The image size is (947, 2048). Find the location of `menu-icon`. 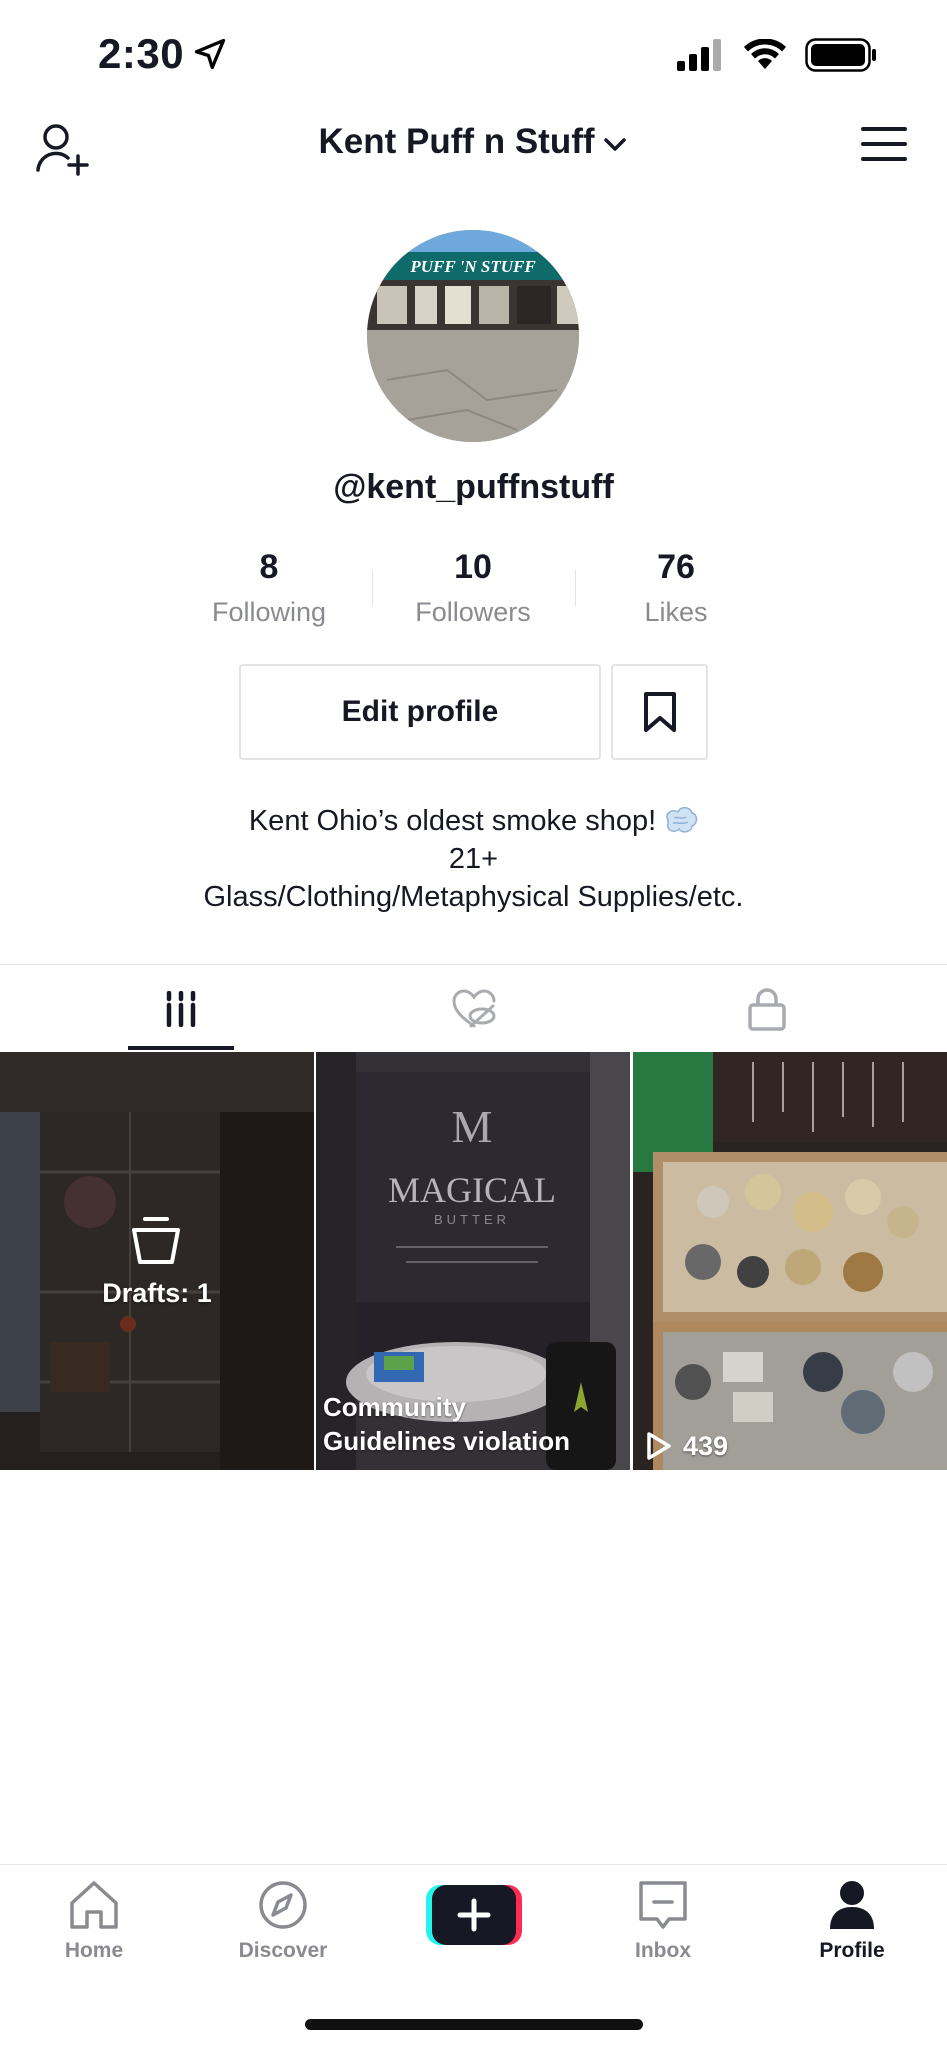

menu-icon is located at coordinates (884, 144).